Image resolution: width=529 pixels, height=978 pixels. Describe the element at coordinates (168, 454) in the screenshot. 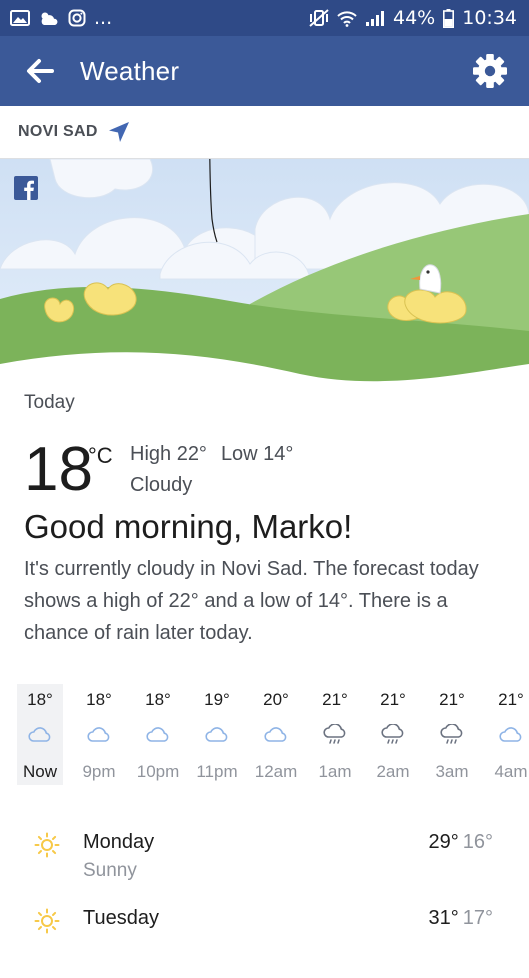

I see `high-temp: High 22°` at that location.